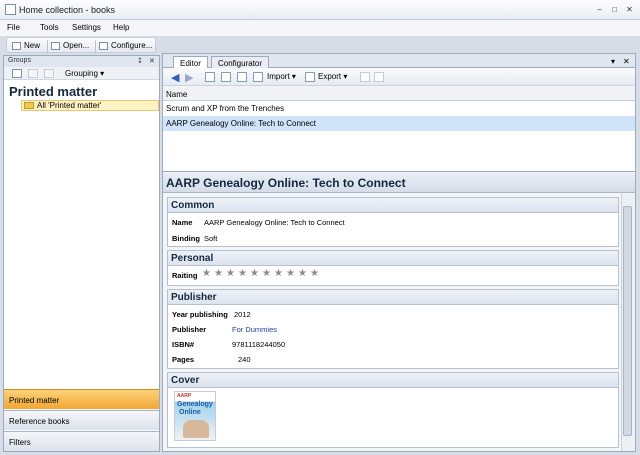  I want to click on binding-value: Soft, so click(210, 238).